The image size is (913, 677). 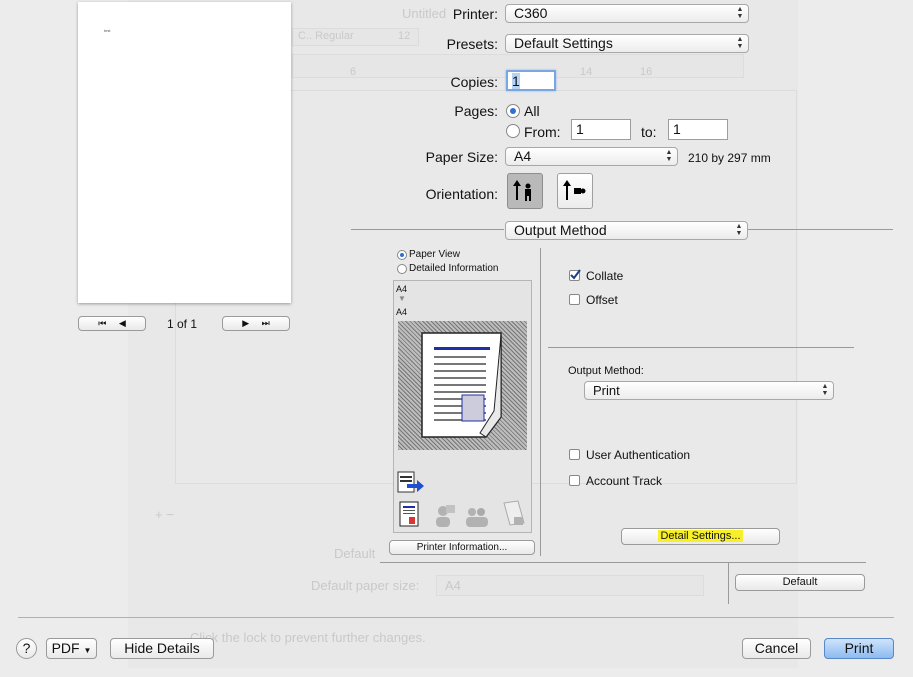 I want to click on pages-from-label: From:, so click(x=542, y=132).